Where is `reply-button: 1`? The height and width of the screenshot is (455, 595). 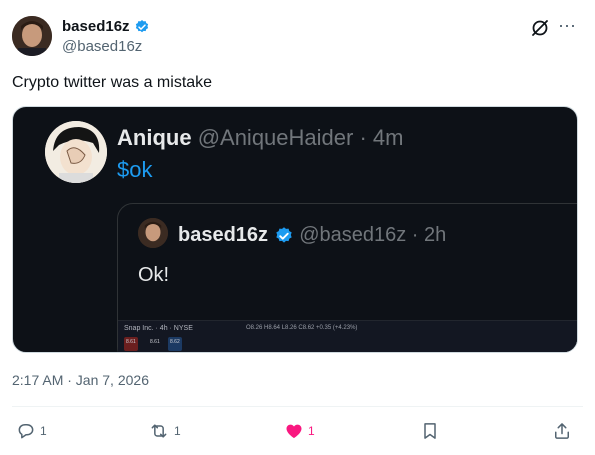 reply-button: 1 is located at coordinates (31, 431).